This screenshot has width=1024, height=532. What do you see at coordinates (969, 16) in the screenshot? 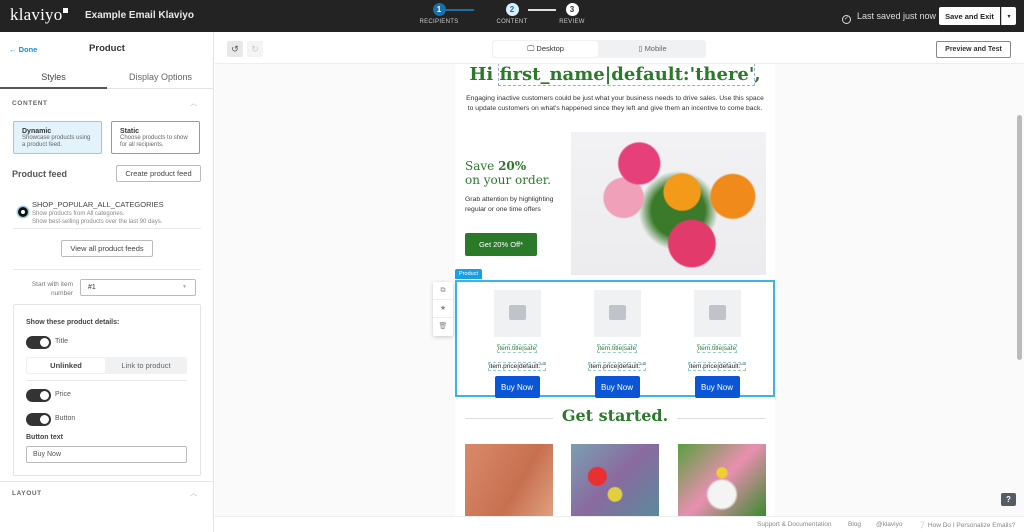
I see `save-and-exit-button: Save and Exit` at bounding box center [969, 16].